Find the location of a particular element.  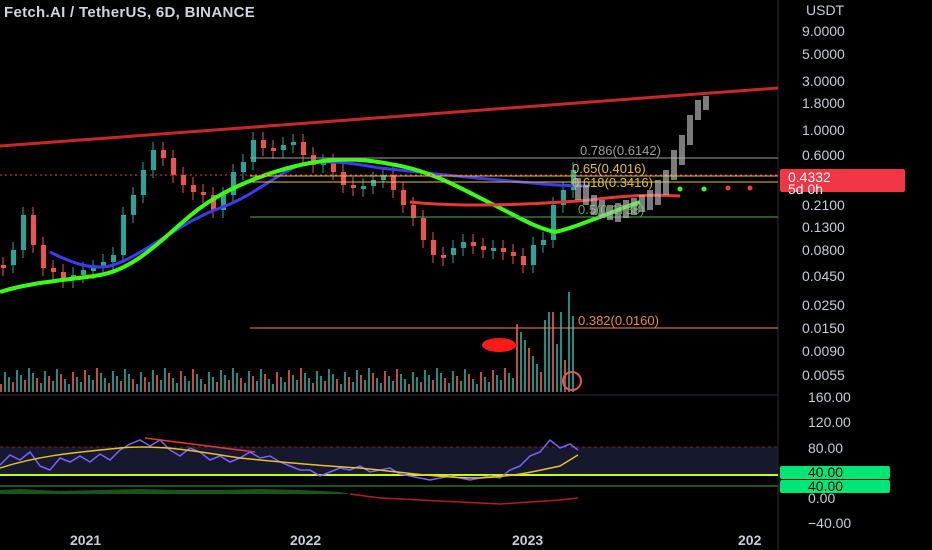

red-marker is located at coordinates (499, 345).